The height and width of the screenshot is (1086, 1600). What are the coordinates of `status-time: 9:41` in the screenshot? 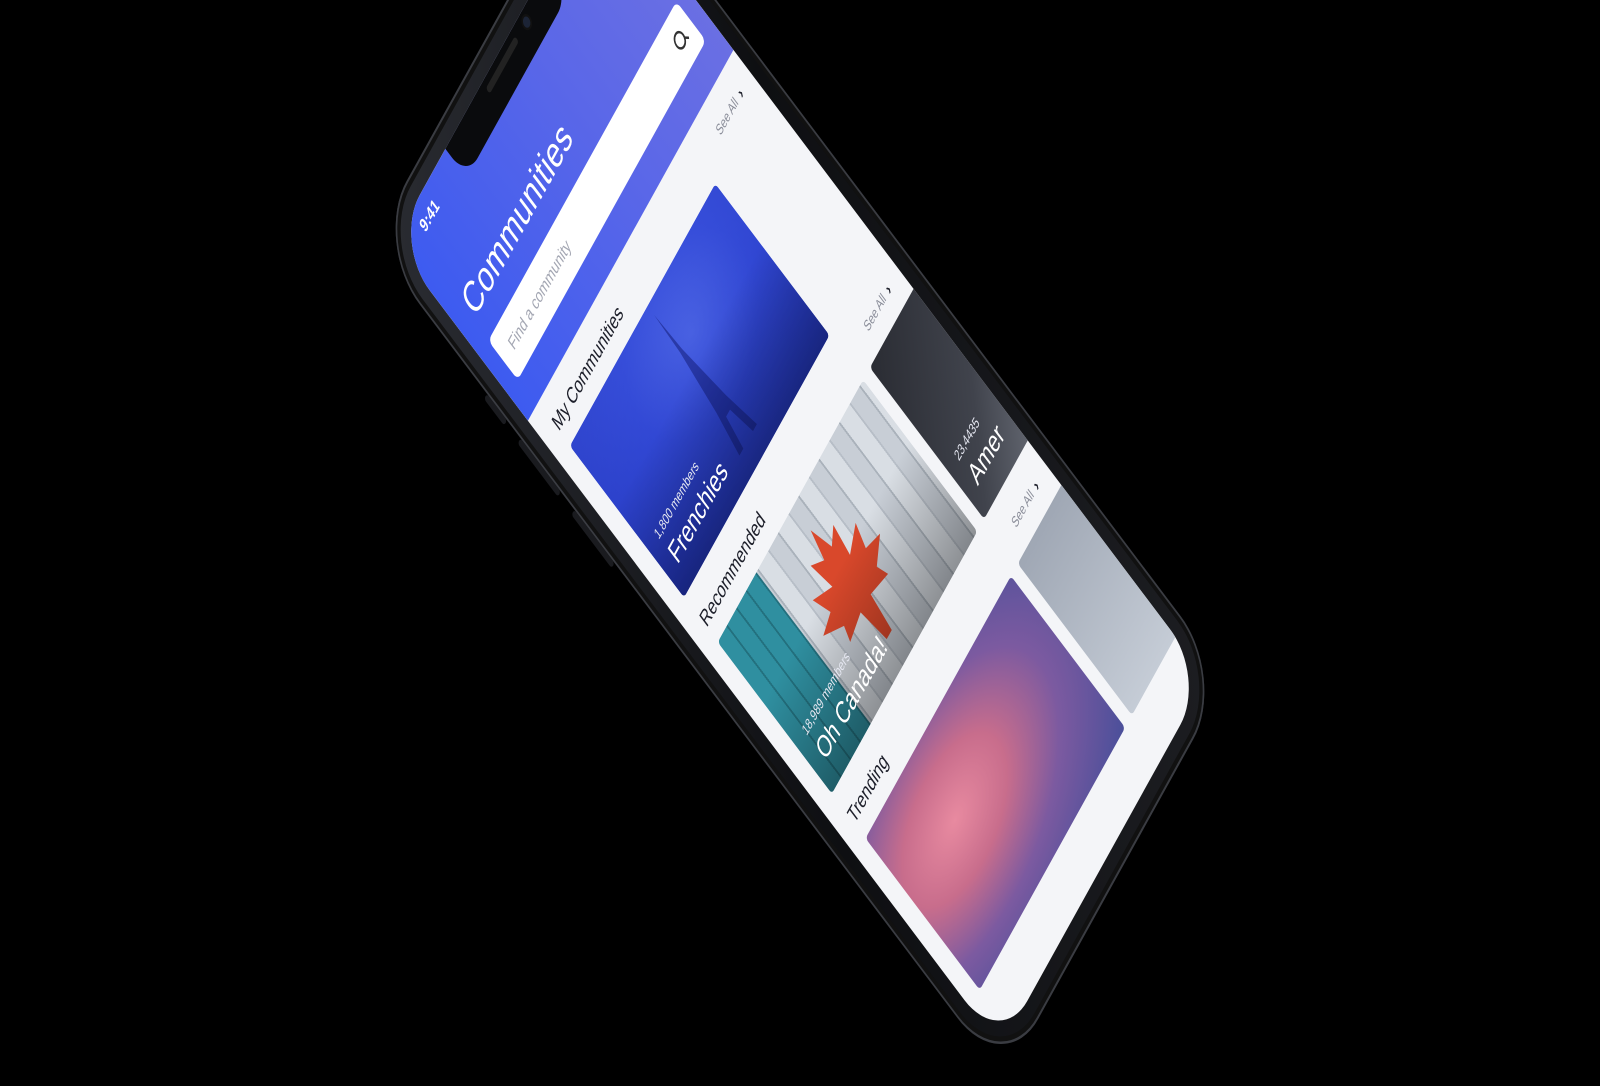 It's located at (429, 216).